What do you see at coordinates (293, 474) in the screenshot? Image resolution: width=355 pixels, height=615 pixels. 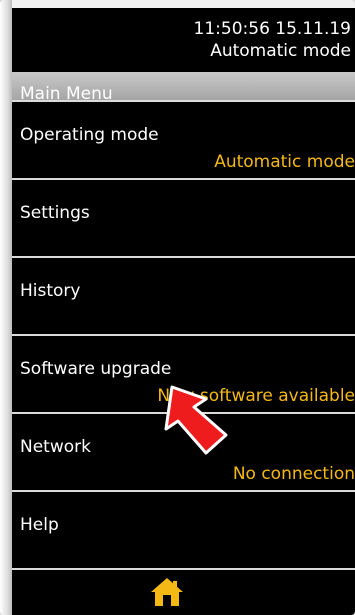 I see `menu-item-value: No connection` at bounding box center [293, 474].